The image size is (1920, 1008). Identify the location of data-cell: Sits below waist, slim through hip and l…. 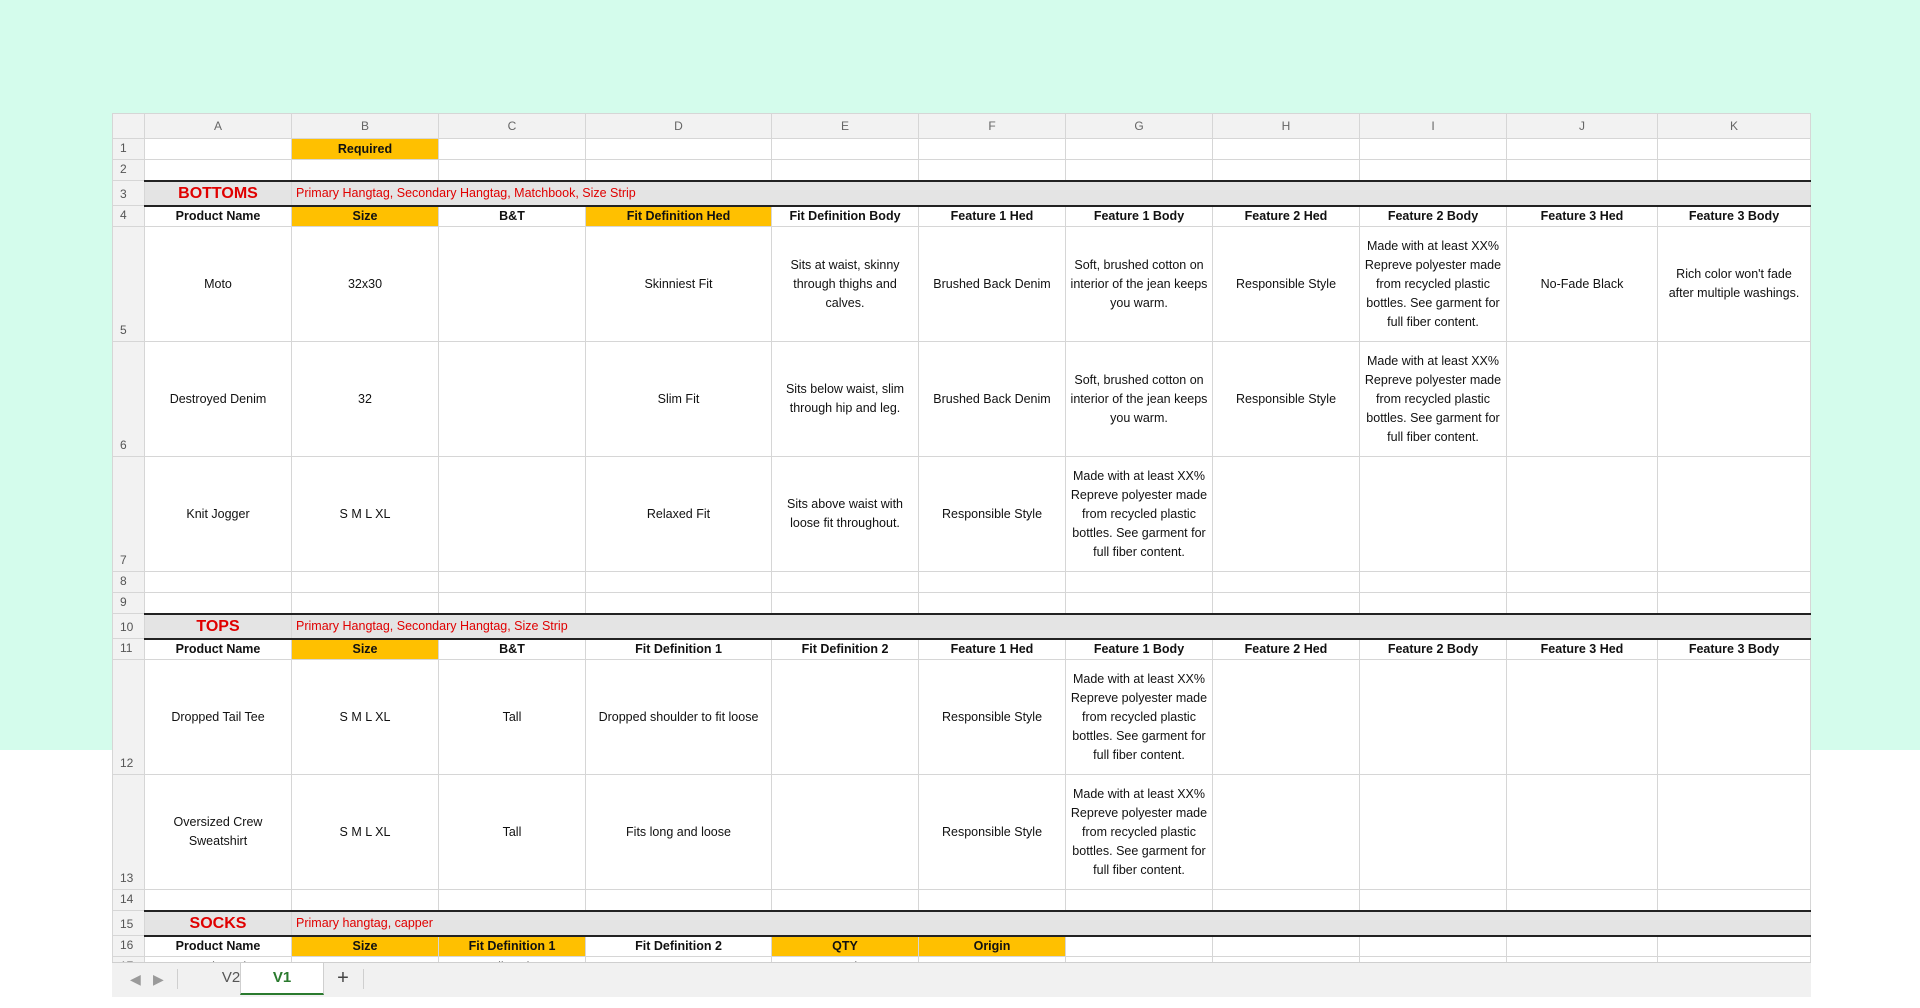
(845, 399).